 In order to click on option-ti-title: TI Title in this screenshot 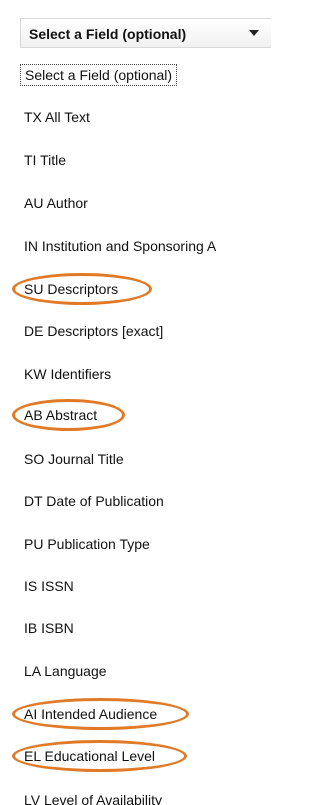, I will do `click(45, 160)`.